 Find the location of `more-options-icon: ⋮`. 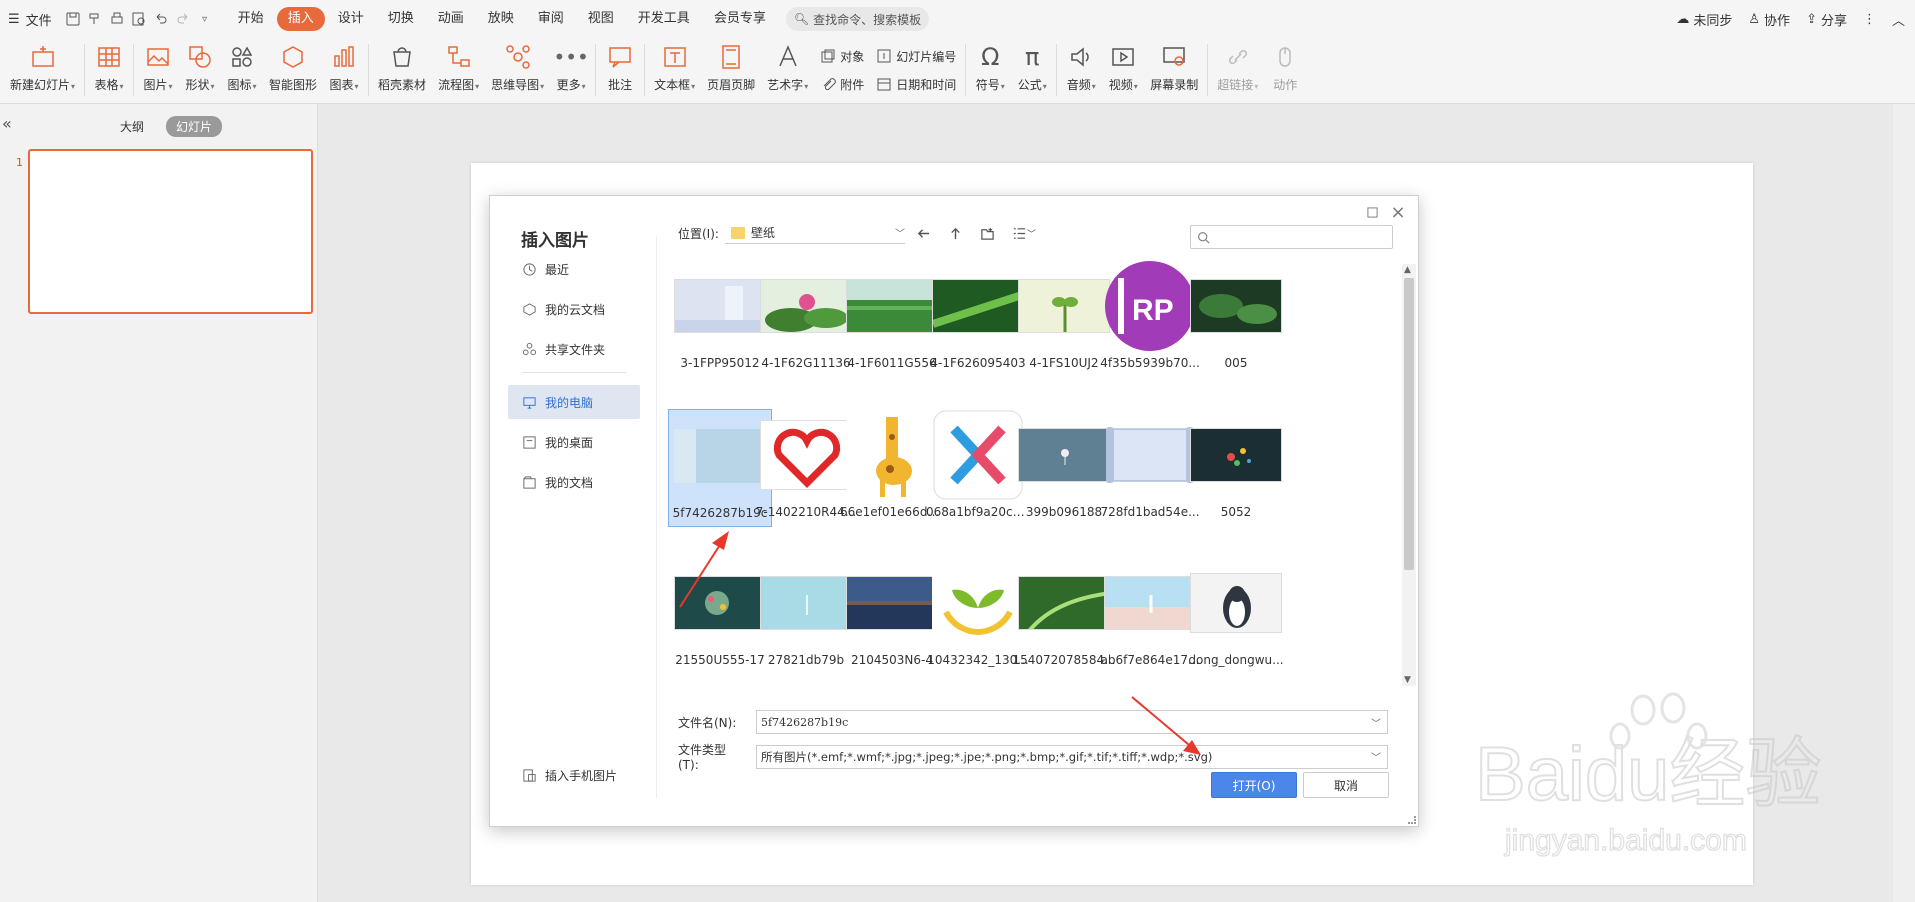

more-options-icon: ⋮ is located at coordinates (1869, 19).